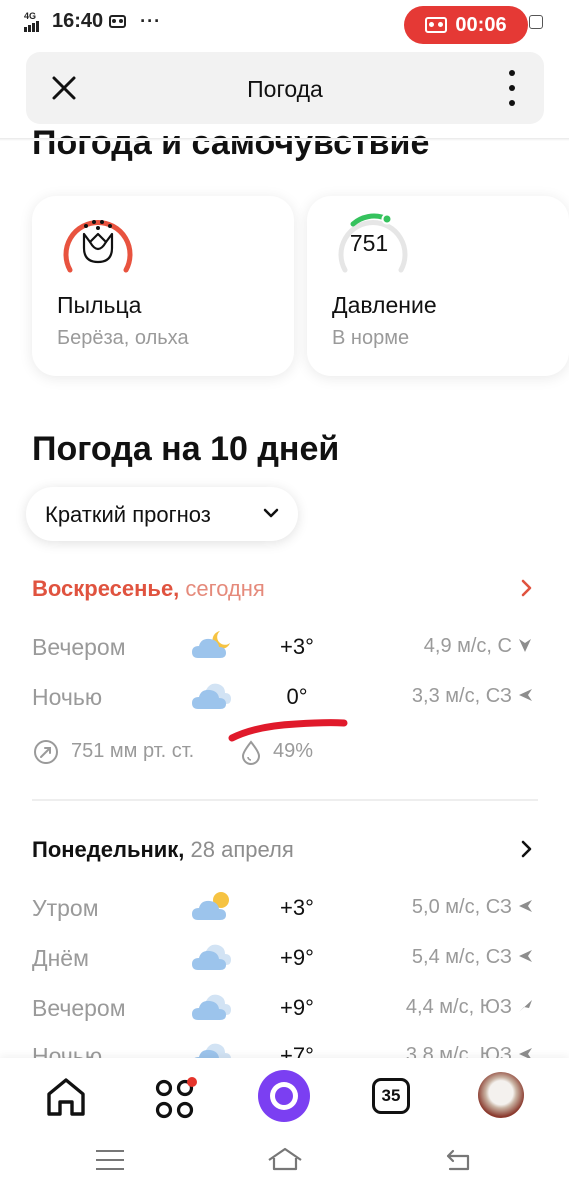 The image size is (569, 1200). I want to click on forecast-mode-select: Краткий прогноз, so click(162, 514).